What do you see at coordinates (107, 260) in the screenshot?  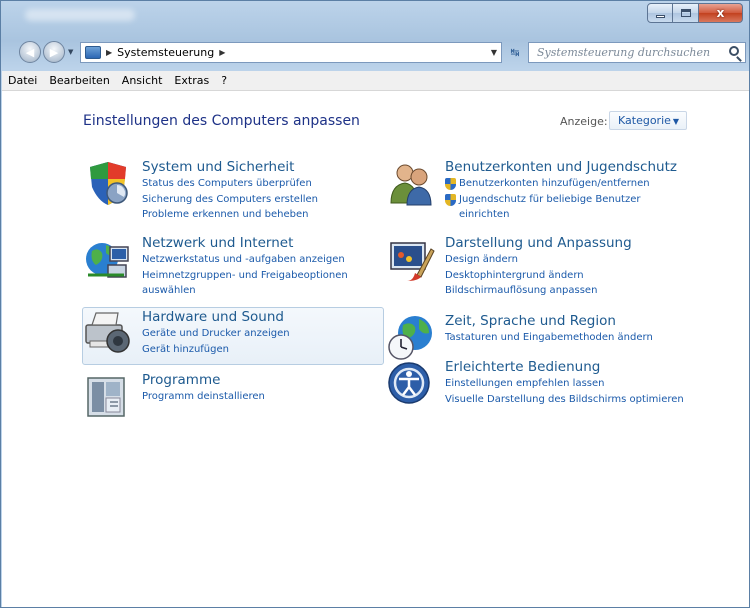 I see `network-globe-icon` at bounding box center [107, 260].